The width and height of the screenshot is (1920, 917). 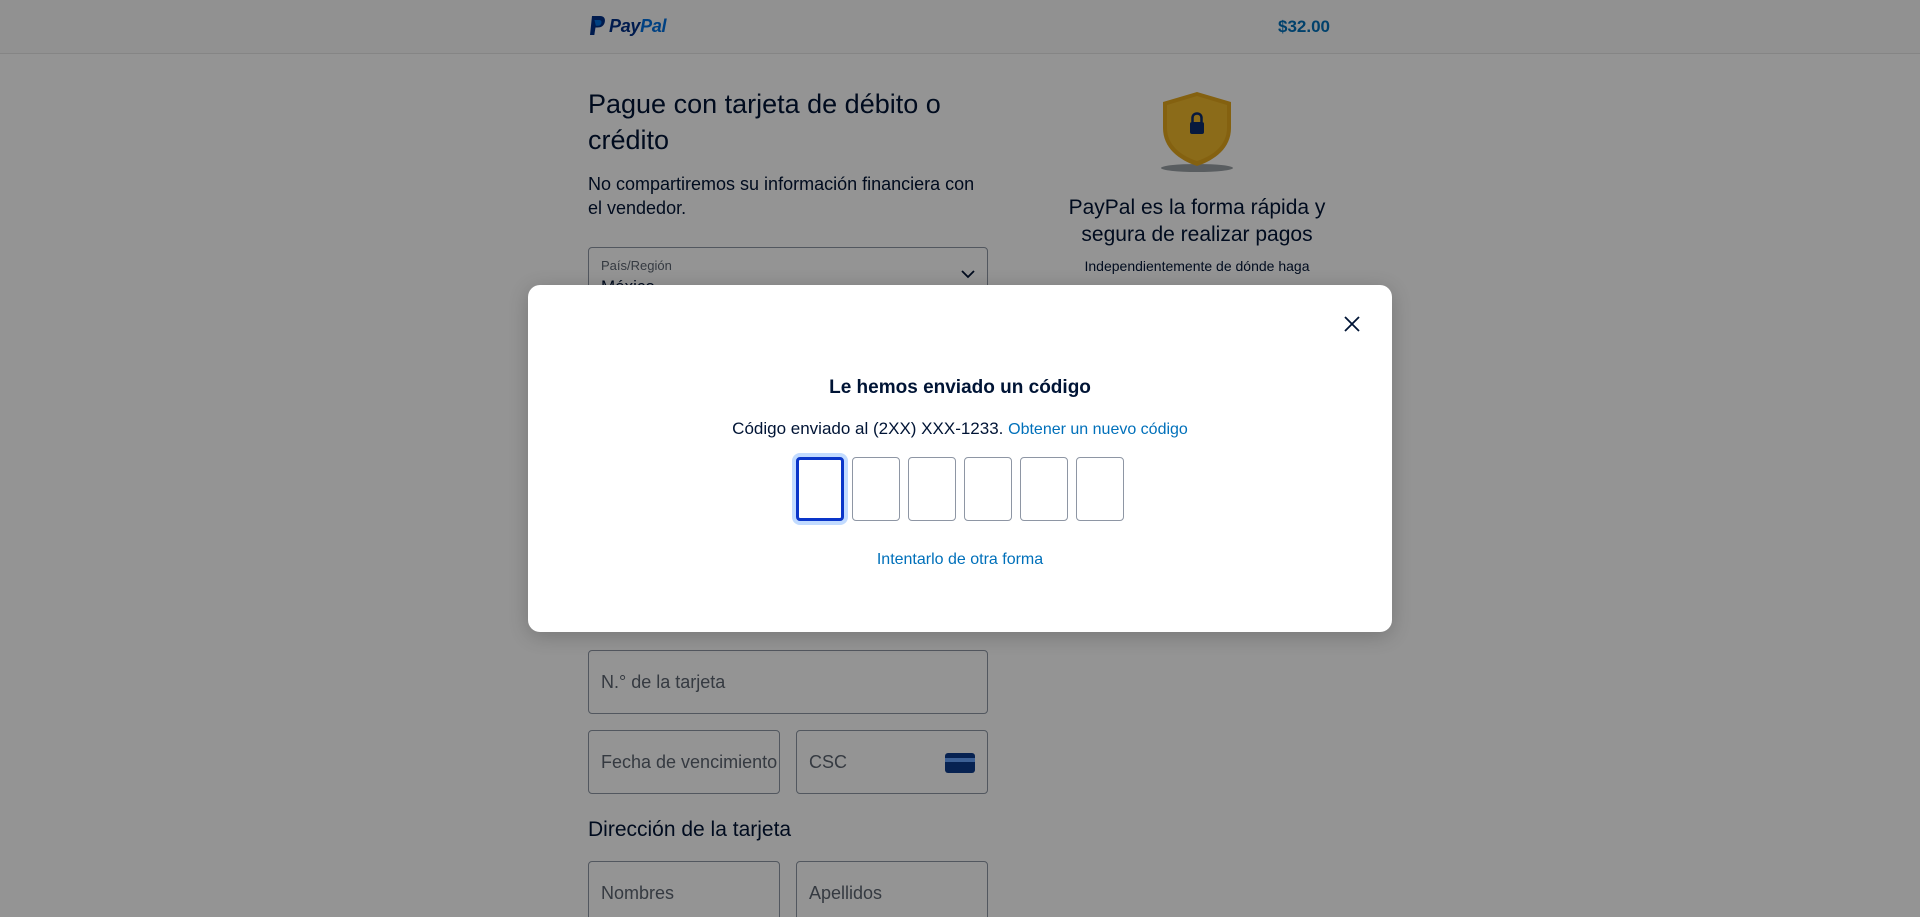 What do you see at coordinates (960, 387) in the screenshot?
I see `modal-title: Le hemos enviado un código` at bounding box center [960, 387].